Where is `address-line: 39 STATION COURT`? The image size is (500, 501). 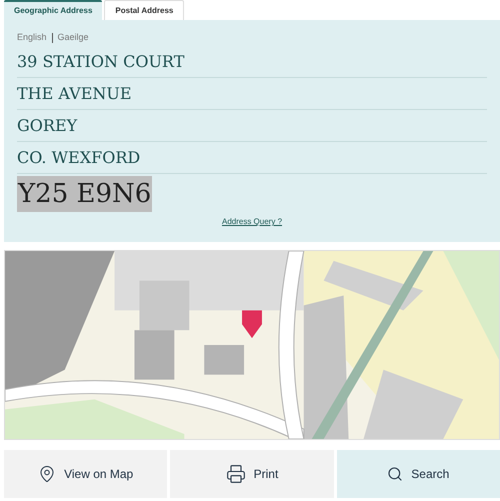
address-line: 39 STATION COURT is located at coordinates (252, 62).